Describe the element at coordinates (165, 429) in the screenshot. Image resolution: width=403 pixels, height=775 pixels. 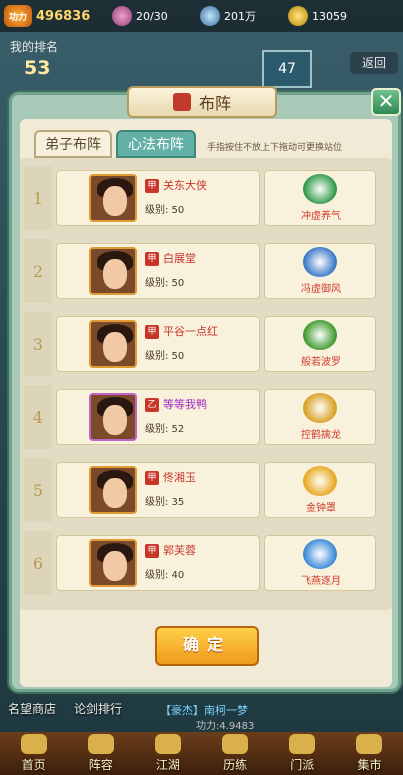
I see `hero-level: 级别: 52` at that location.